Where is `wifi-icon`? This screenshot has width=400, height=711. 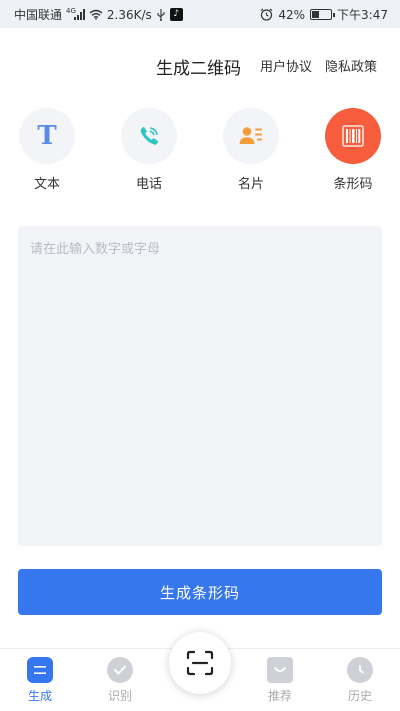 wifi-icon is located at coordinates (96, 14).